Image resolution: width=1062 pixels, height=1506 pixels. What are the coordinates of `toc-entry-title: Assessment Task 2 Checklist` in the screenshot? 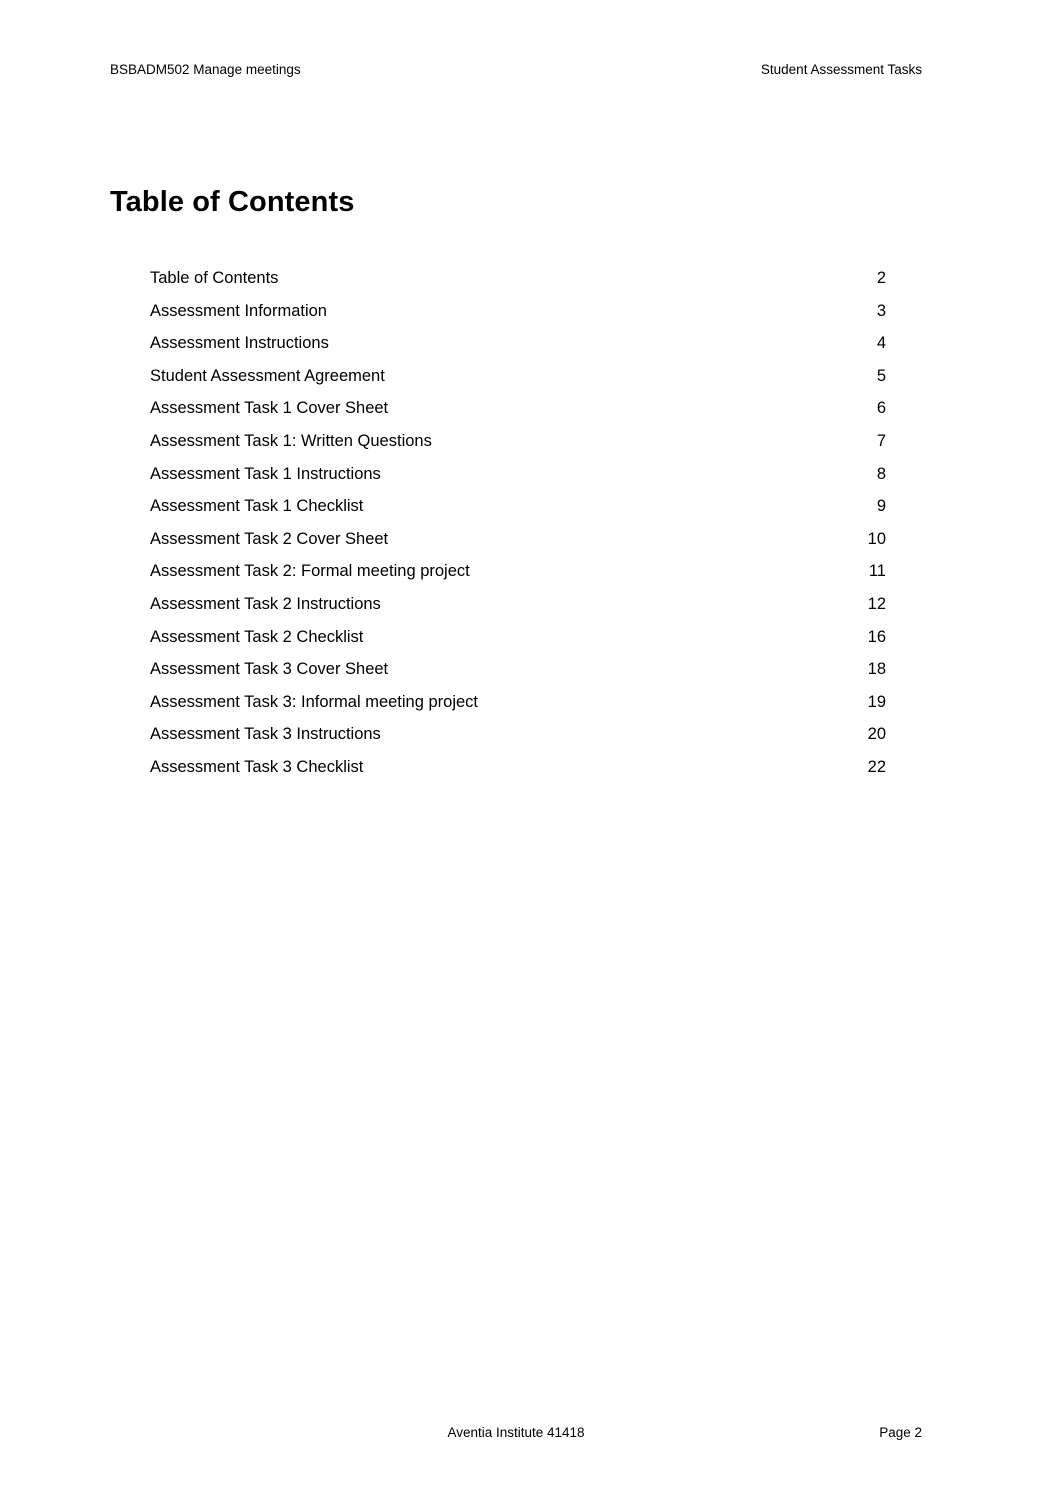 It's located at (257, 636).